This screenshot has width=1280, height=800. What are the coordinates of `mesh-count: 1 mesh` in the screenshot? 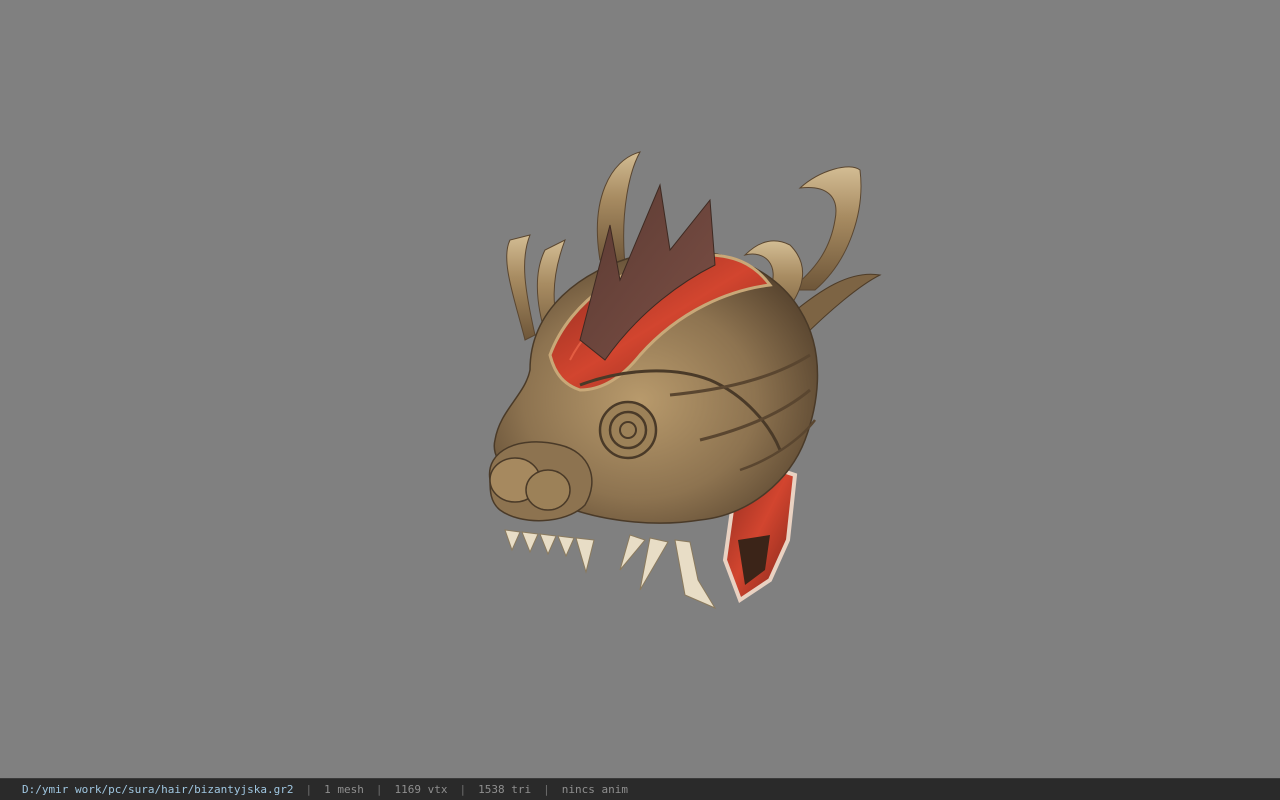 It's located at (344, 789).